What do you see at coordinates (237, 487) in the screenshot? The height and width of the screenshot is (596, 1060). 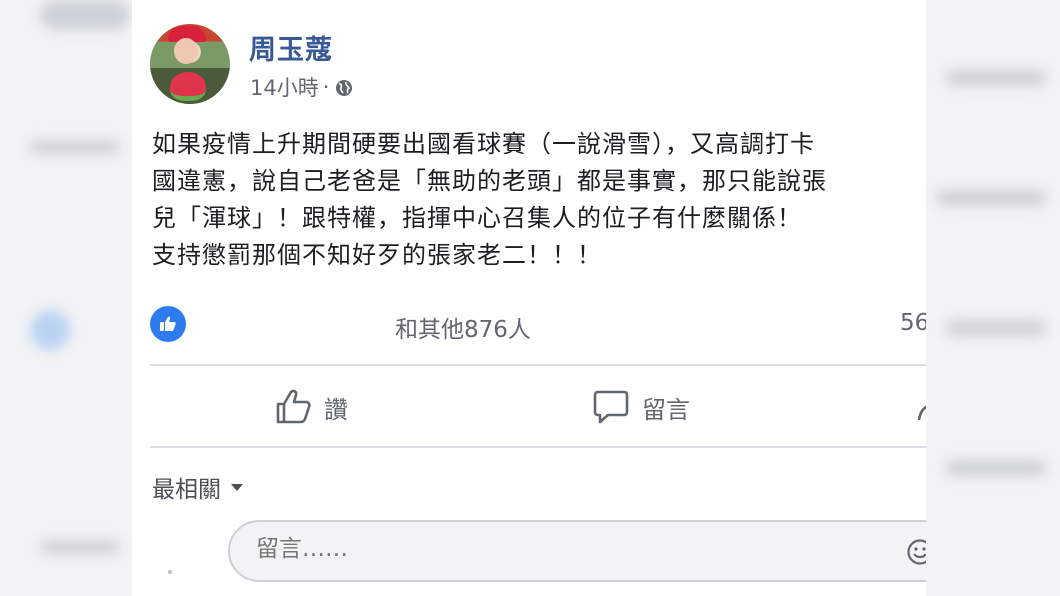 I see `caret-down-icon` at bounding box center [237, 487].